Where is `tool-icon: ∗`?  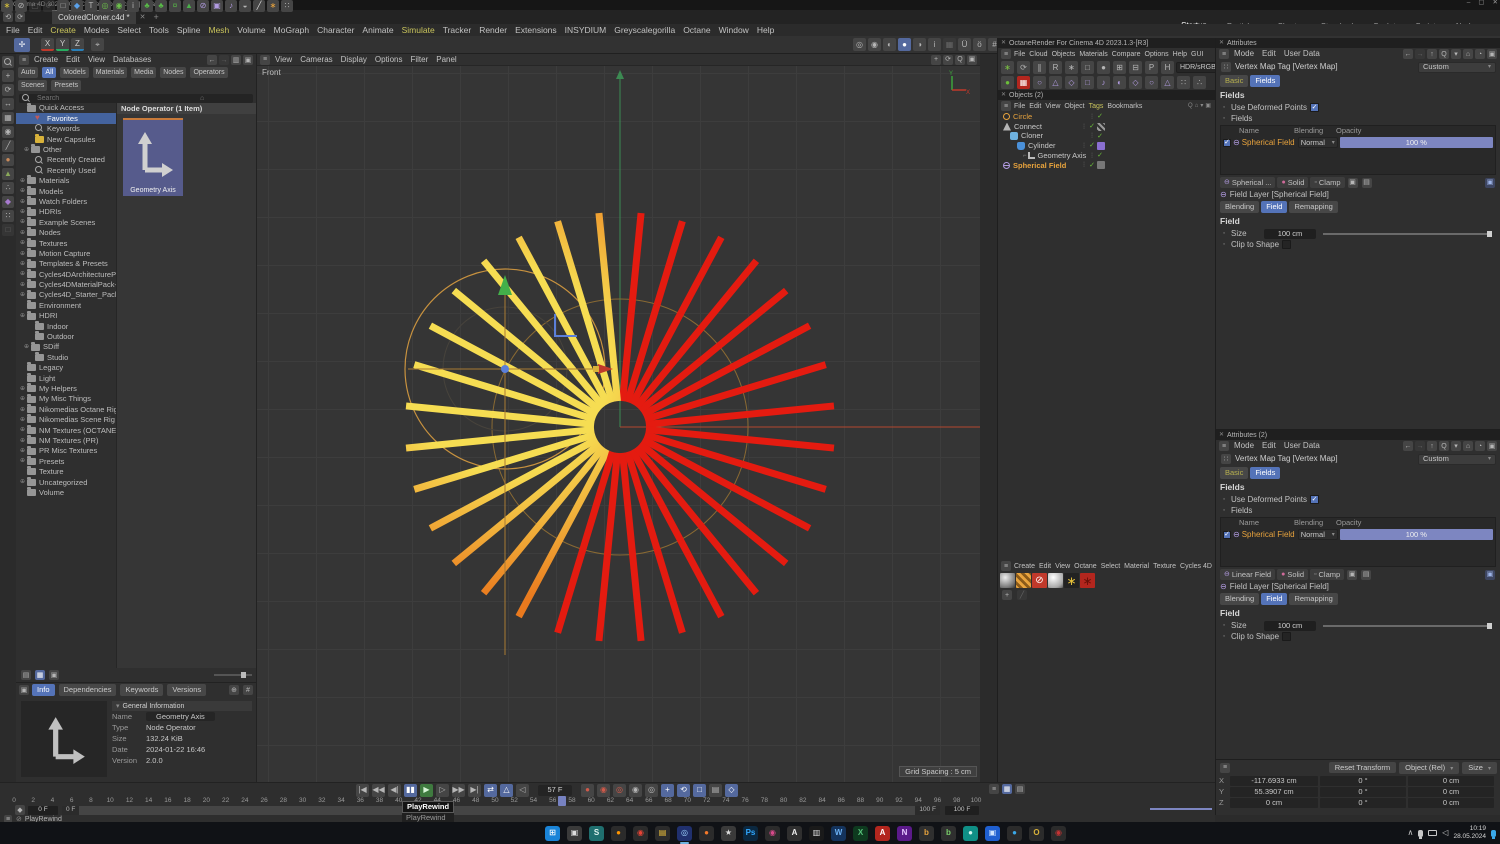
tool-icon: ∗ is located at coordinates (273, 6).